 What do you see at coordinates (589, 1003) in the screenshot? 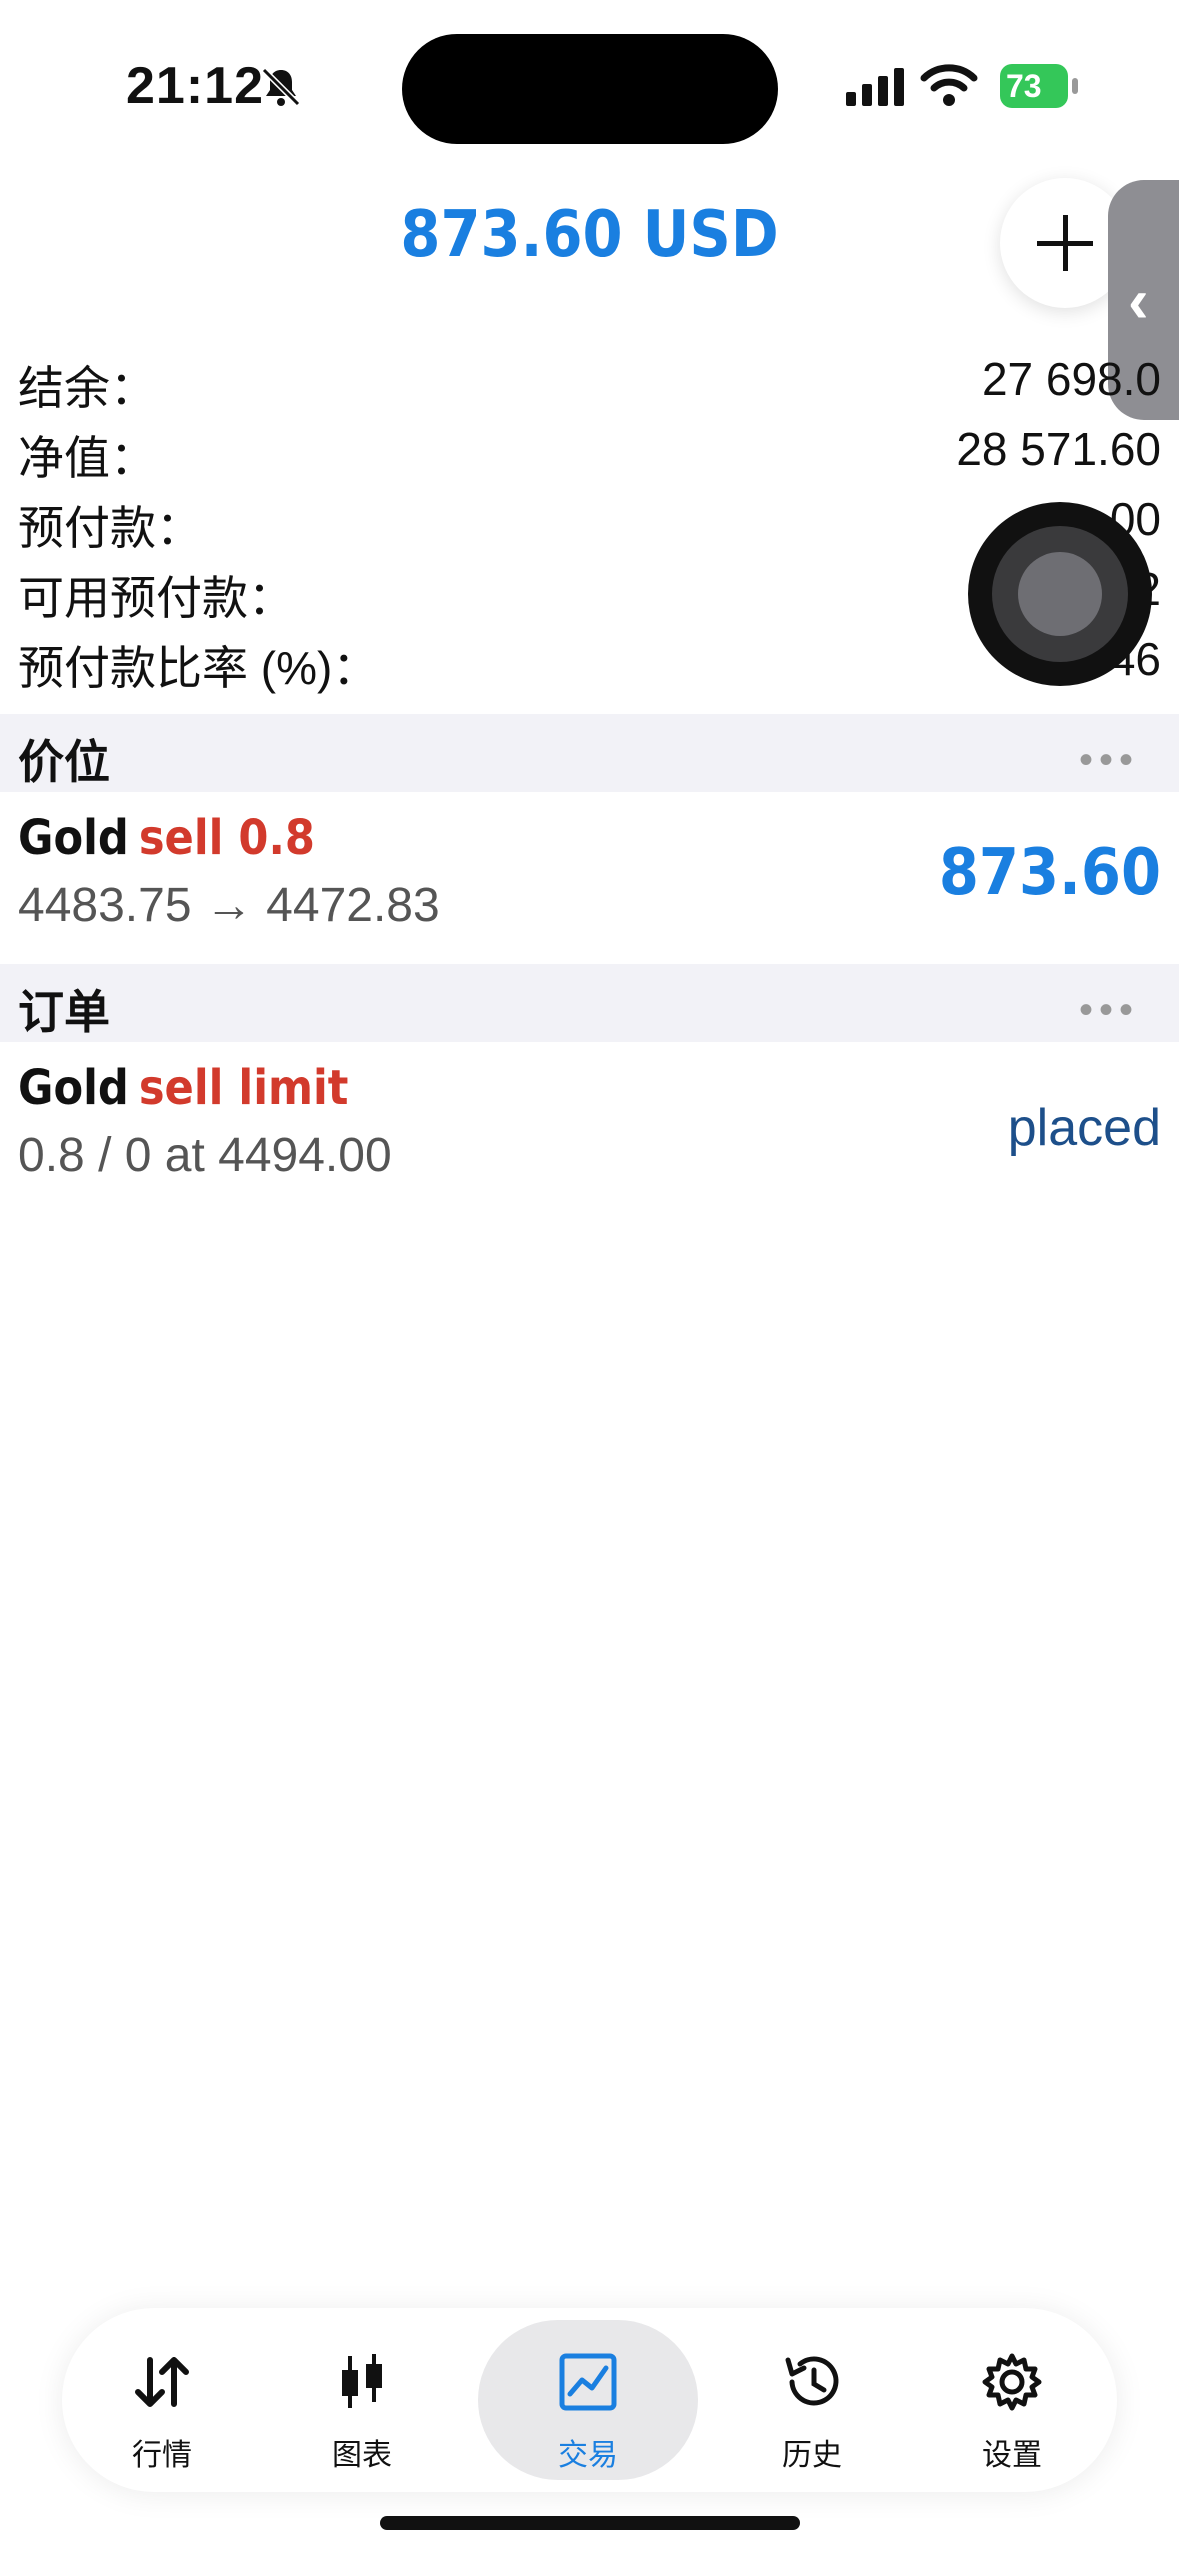
I see `orders-section-header: 订单 •••` at bounding box center [589, 1003].